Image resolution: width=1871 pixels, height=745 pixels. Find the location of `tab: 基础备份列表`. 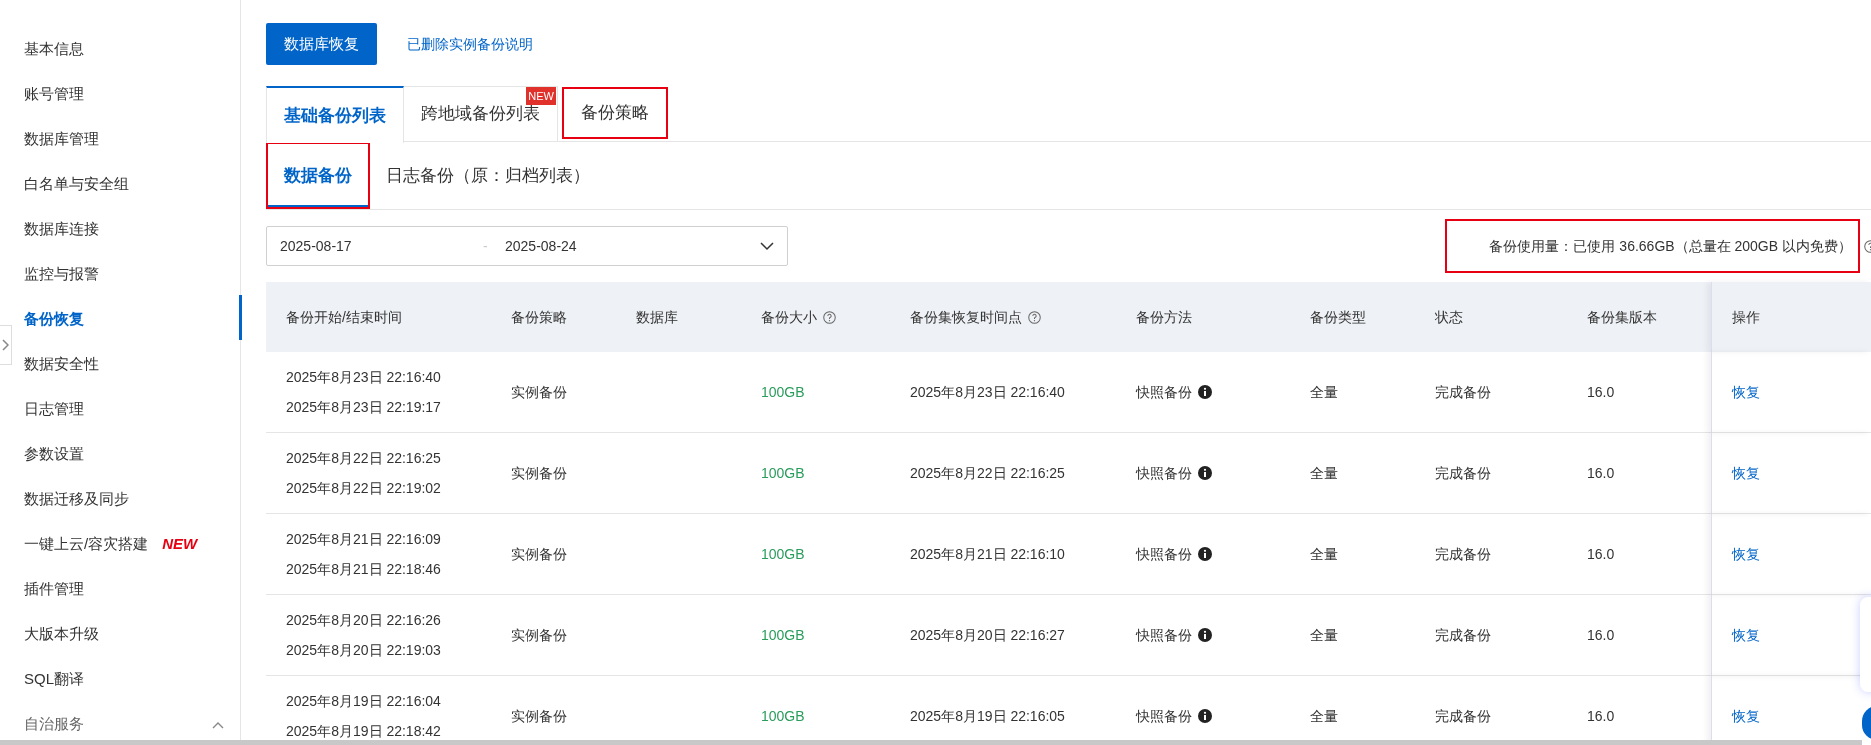

tab: 基础备份列表 is located at coordinates (335, 114).